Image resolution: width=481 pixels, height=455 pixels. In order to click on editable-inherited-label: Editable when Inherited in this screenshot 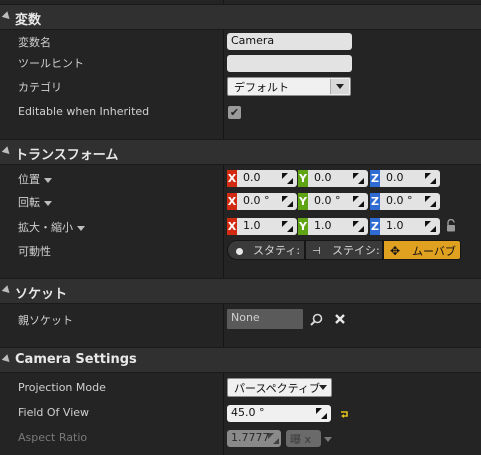, I will do `click(84, 111)`.